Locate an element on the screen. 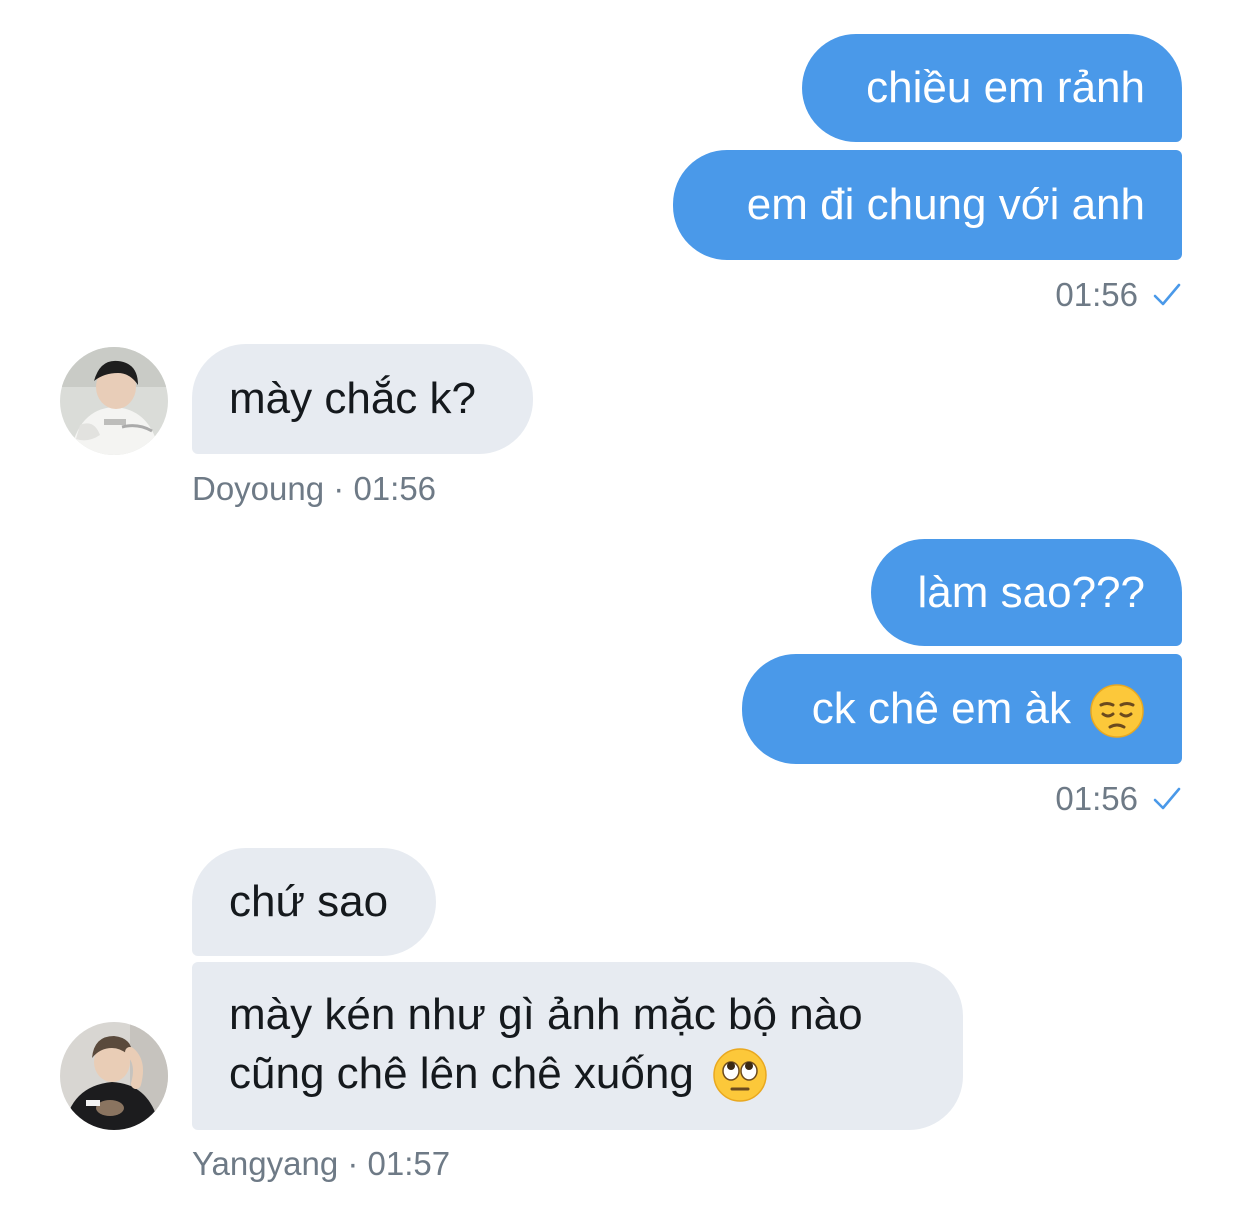  message-text: mày chắc k? is located at coordinates (352, 398).